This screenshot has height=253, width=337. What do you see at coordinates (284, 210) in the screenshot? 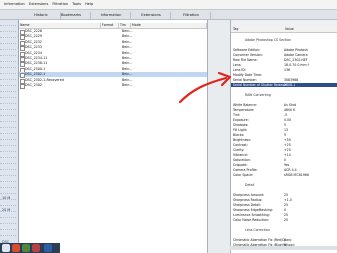
I see `tag-row: Sharpness EdgeMasking: 0` at bounding box center [284, 210].